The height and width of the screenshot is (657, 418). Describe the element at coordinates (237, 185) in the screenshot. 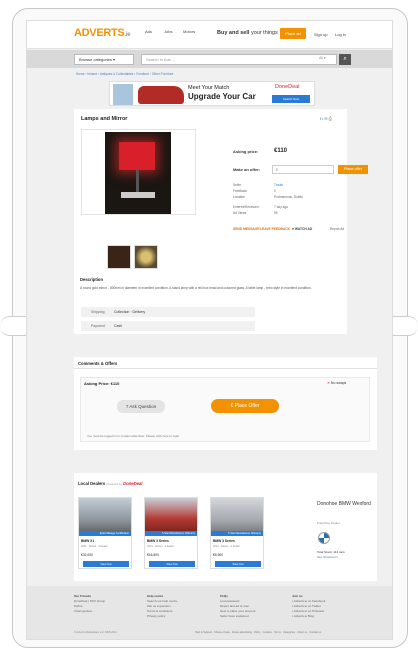

I see `seller-label: Seller` at that location.